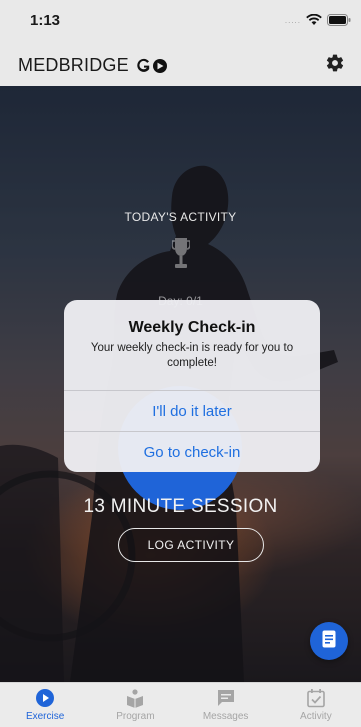 This screenshot has width=361, height=727. What do you see at coordinates (180, 63) in the screenshot?
I see `app-header: MEDBRIDGE GO` at bounding box center [180, 63].